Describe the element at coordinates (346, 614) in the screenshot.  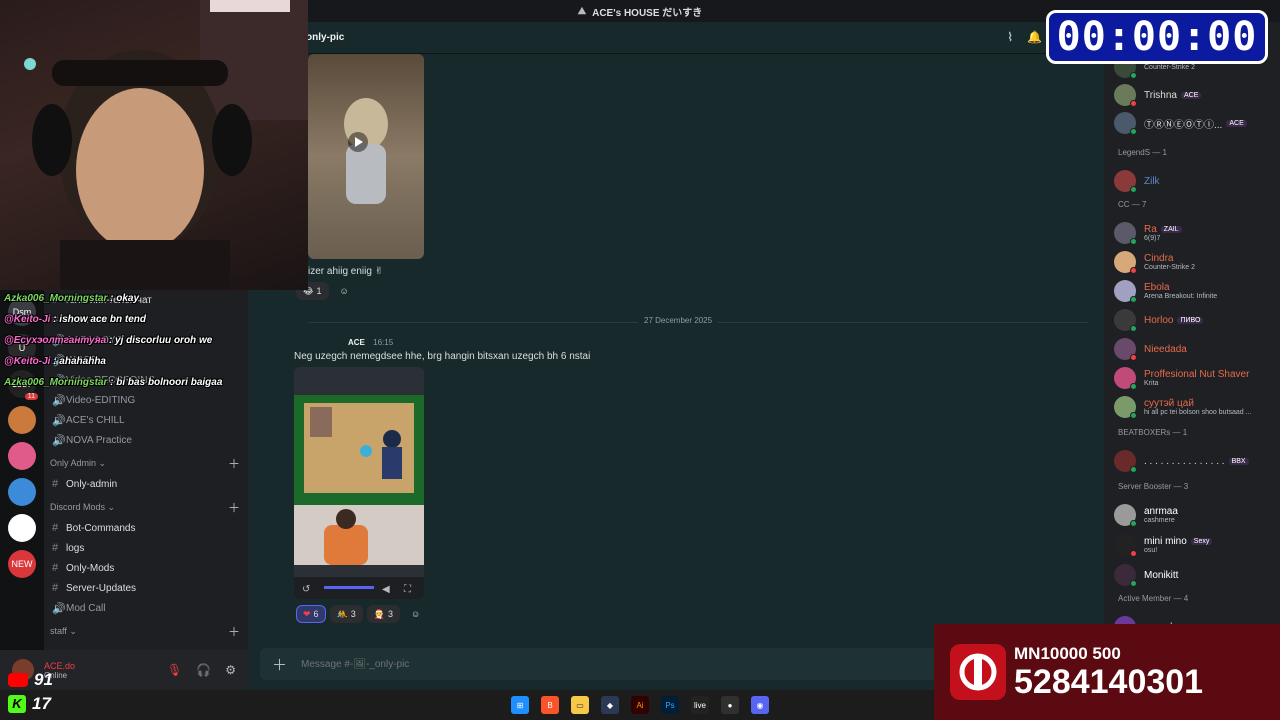
I see `reaction-wrestlers: 🤼 3` at that location.